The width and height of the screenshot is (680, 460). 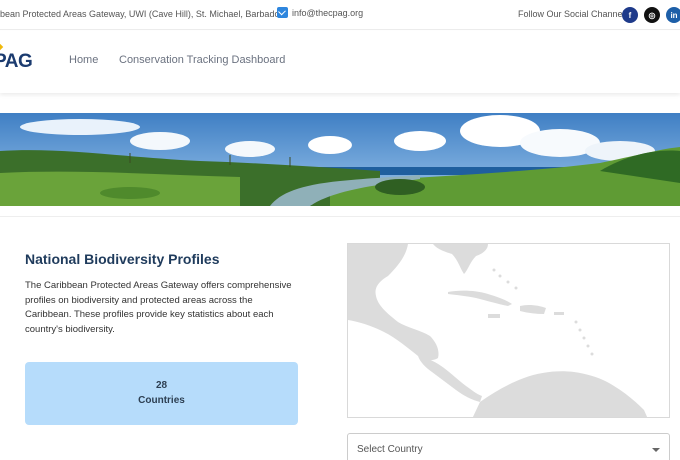 I want to click on countries-count: 28, so click(x=161, y=385).